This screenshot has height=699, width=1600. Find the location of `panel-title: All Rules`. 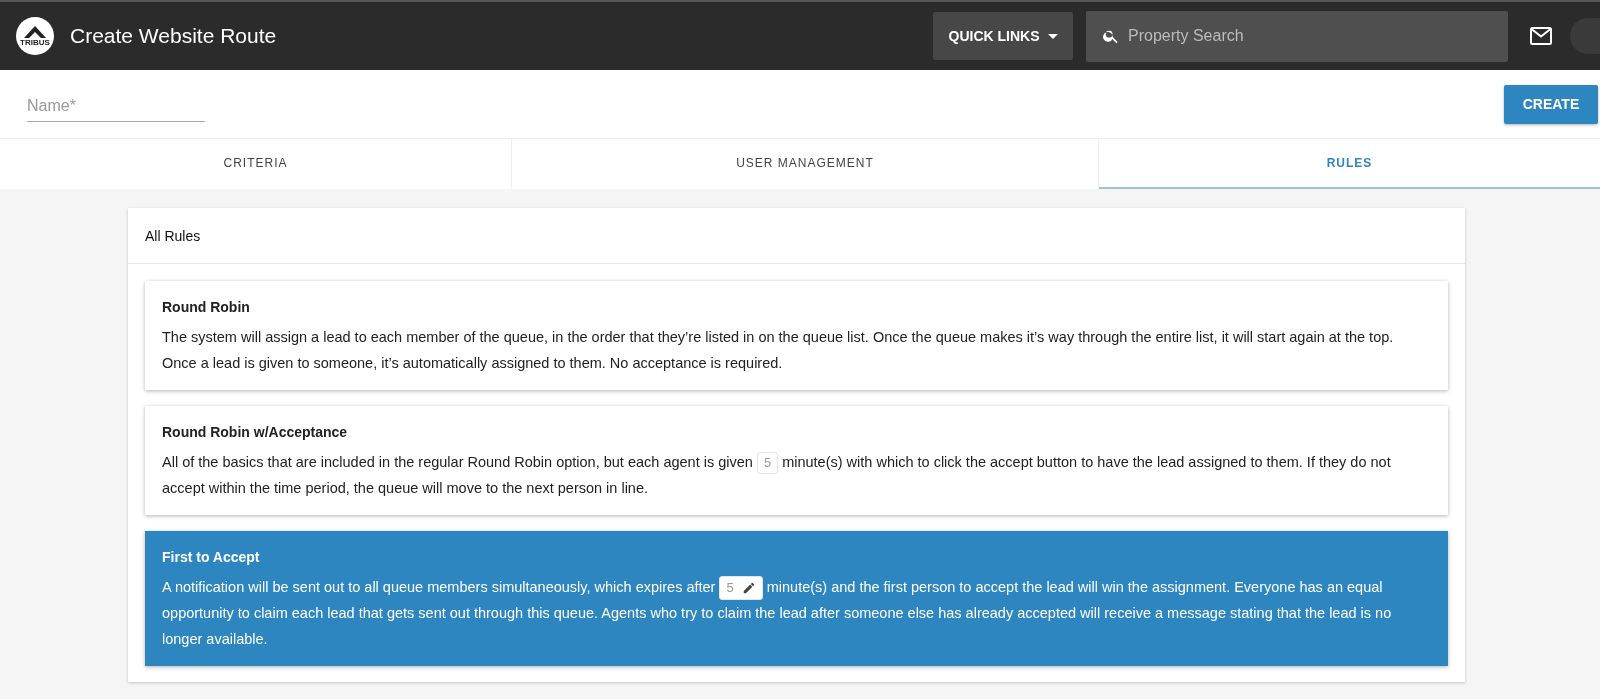

panel-title: All Rules is located at coordinates (173, 235).